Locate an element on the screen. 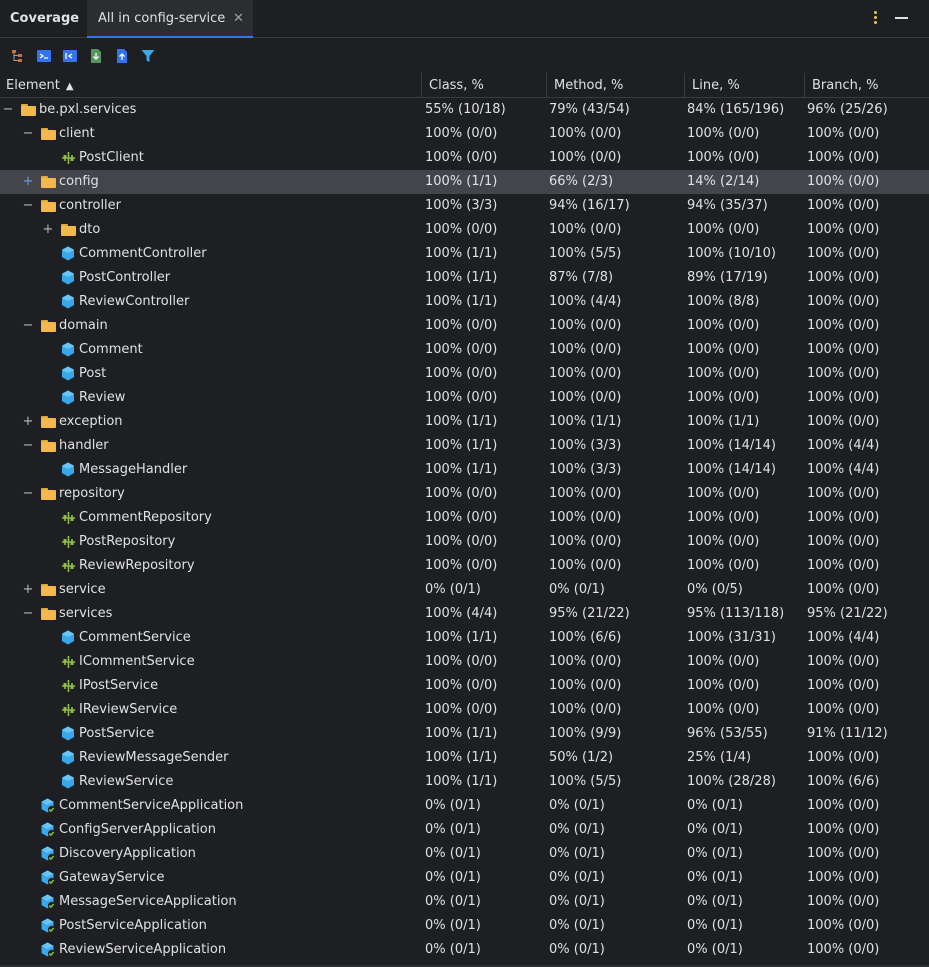  element-cell: − handler is located at coordinates (210, 446).